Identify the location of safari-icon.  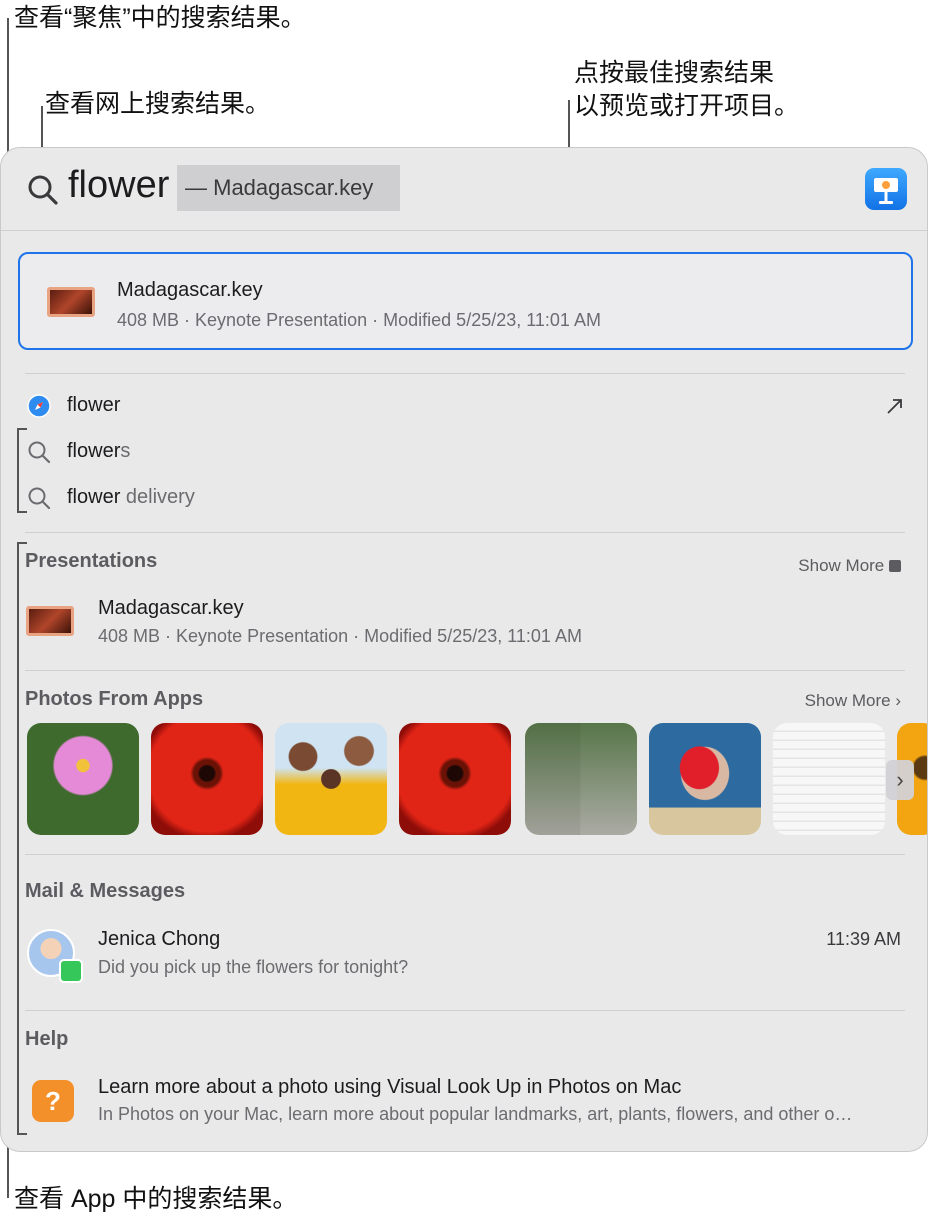
(39, 406).